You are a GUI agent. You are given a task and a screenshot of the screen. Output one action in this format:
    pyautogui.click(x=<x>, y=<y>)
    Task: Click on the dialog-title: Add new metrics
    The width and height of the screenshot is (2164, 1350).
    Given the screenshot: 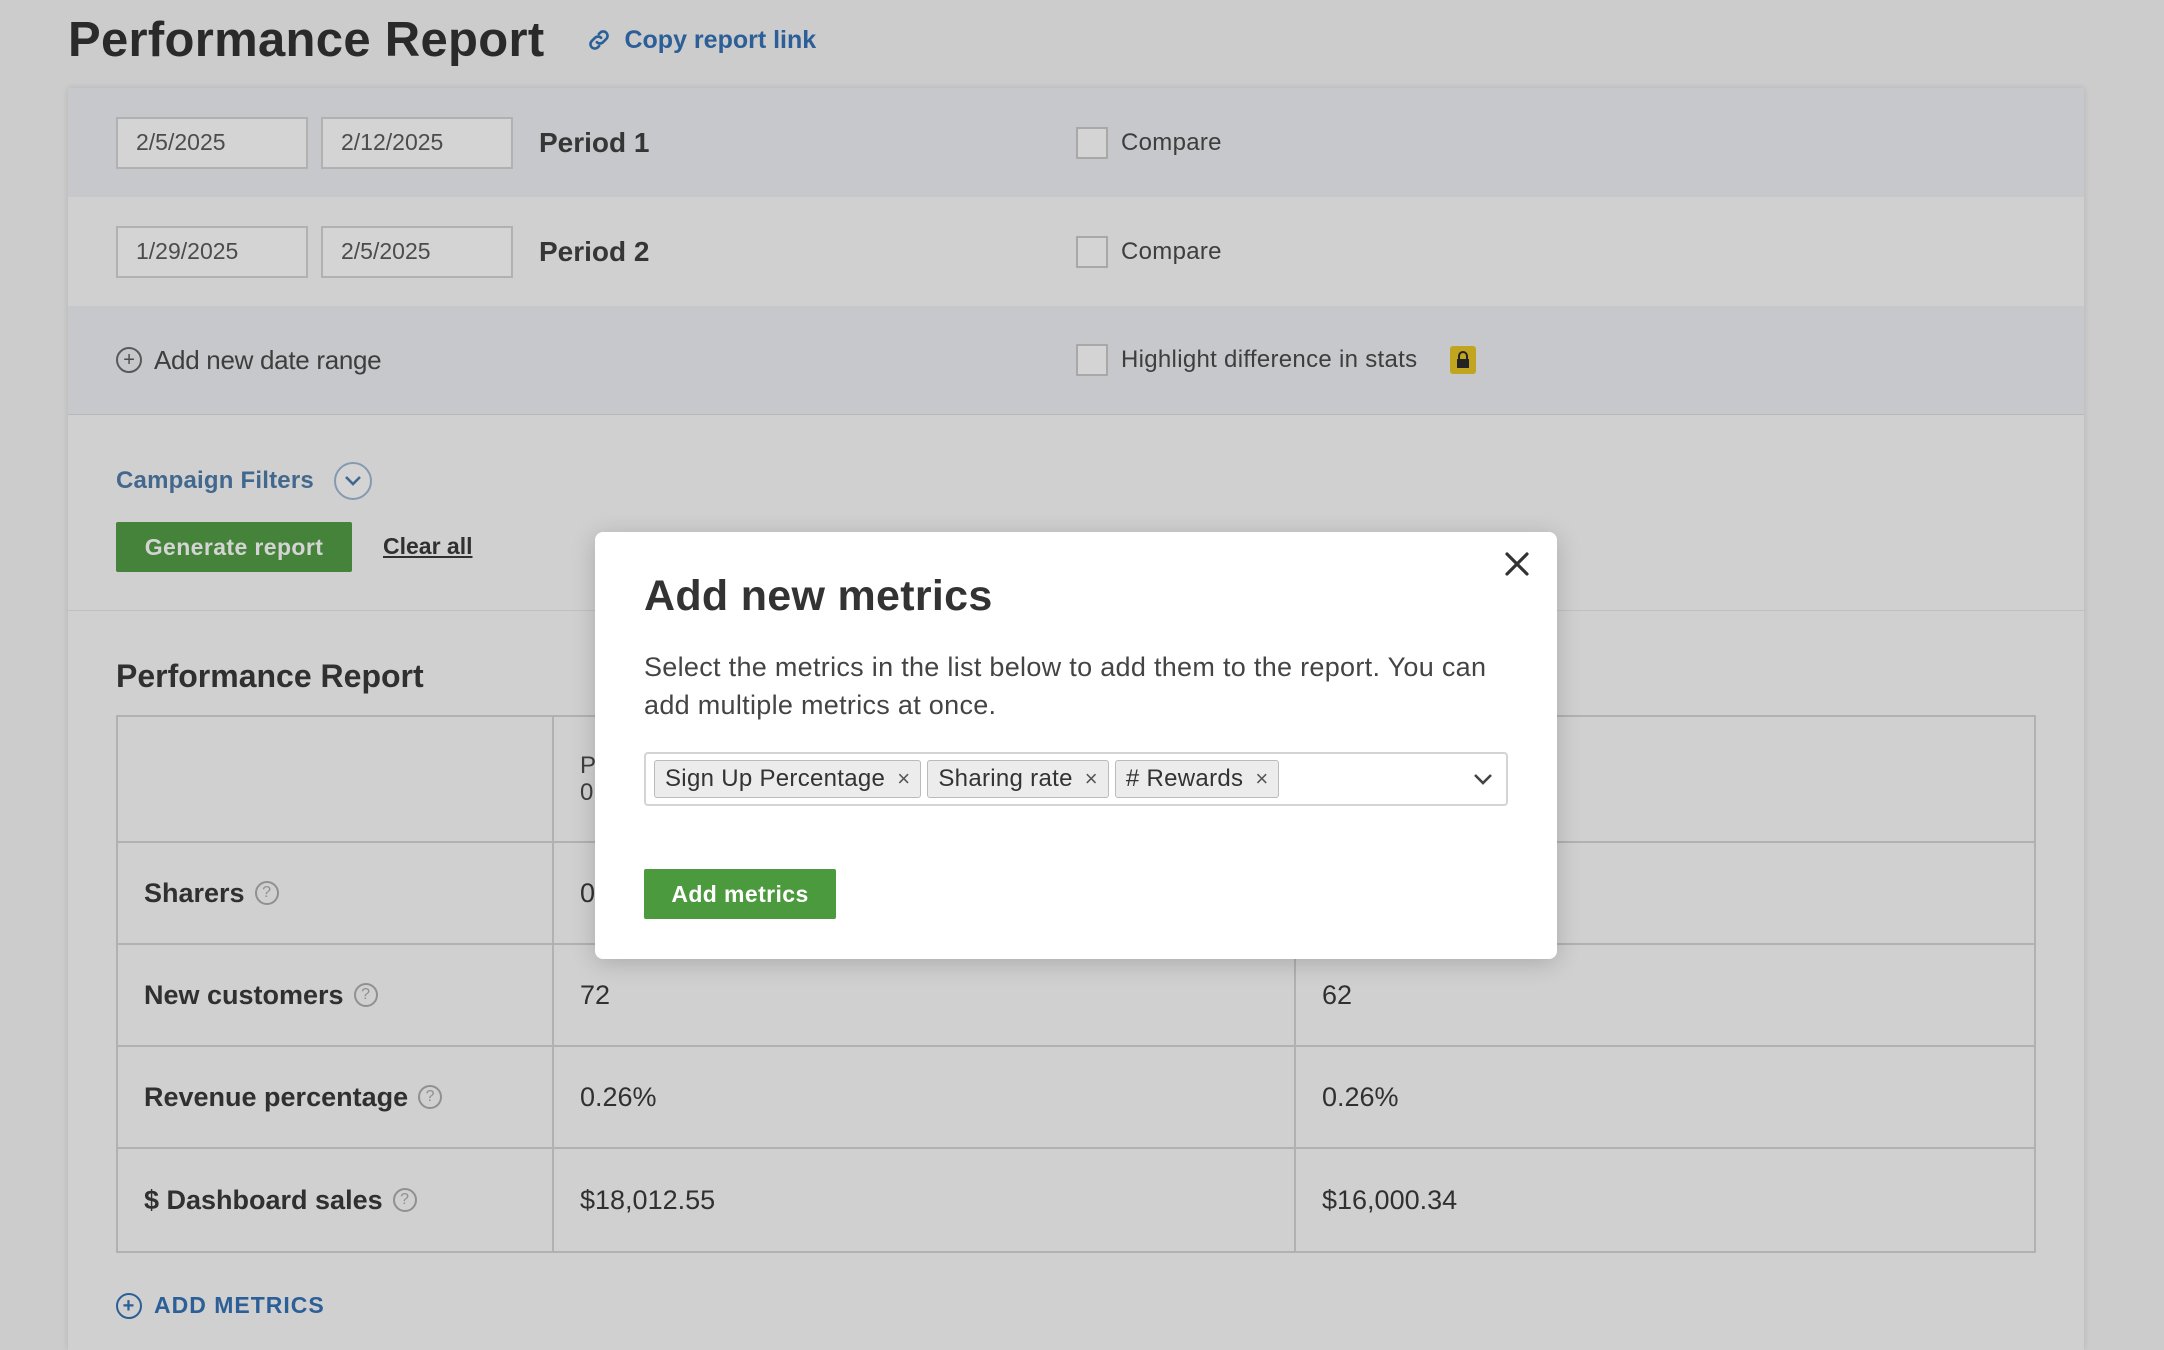 What is the action you would take?
    pyautogui.click(x=818, y=596)
    